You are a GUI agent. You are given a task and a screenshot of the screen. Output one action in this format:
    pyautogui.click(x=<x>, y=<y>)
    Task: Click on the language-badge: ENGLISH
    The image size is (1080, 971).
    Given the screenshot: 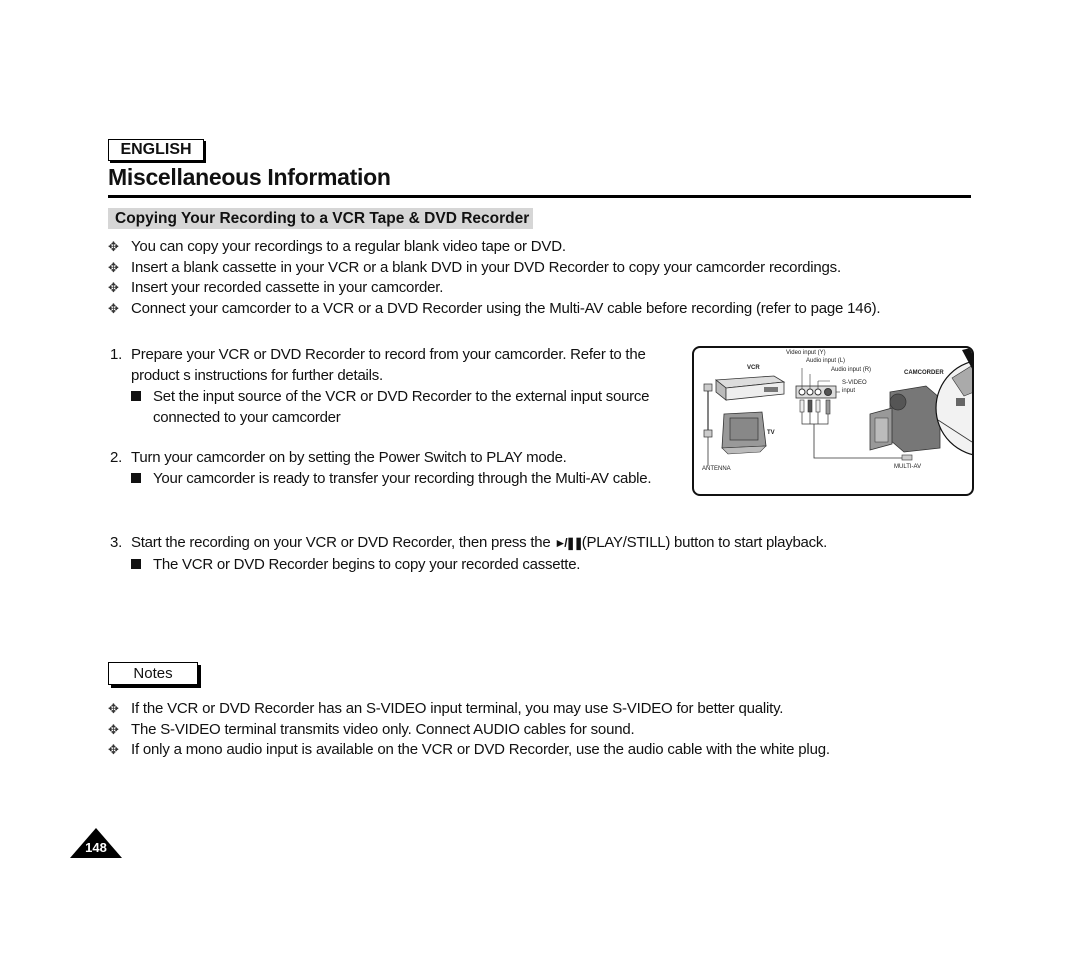 What is the action you would take?
    pyautogui.click(x=156, y=150)
    